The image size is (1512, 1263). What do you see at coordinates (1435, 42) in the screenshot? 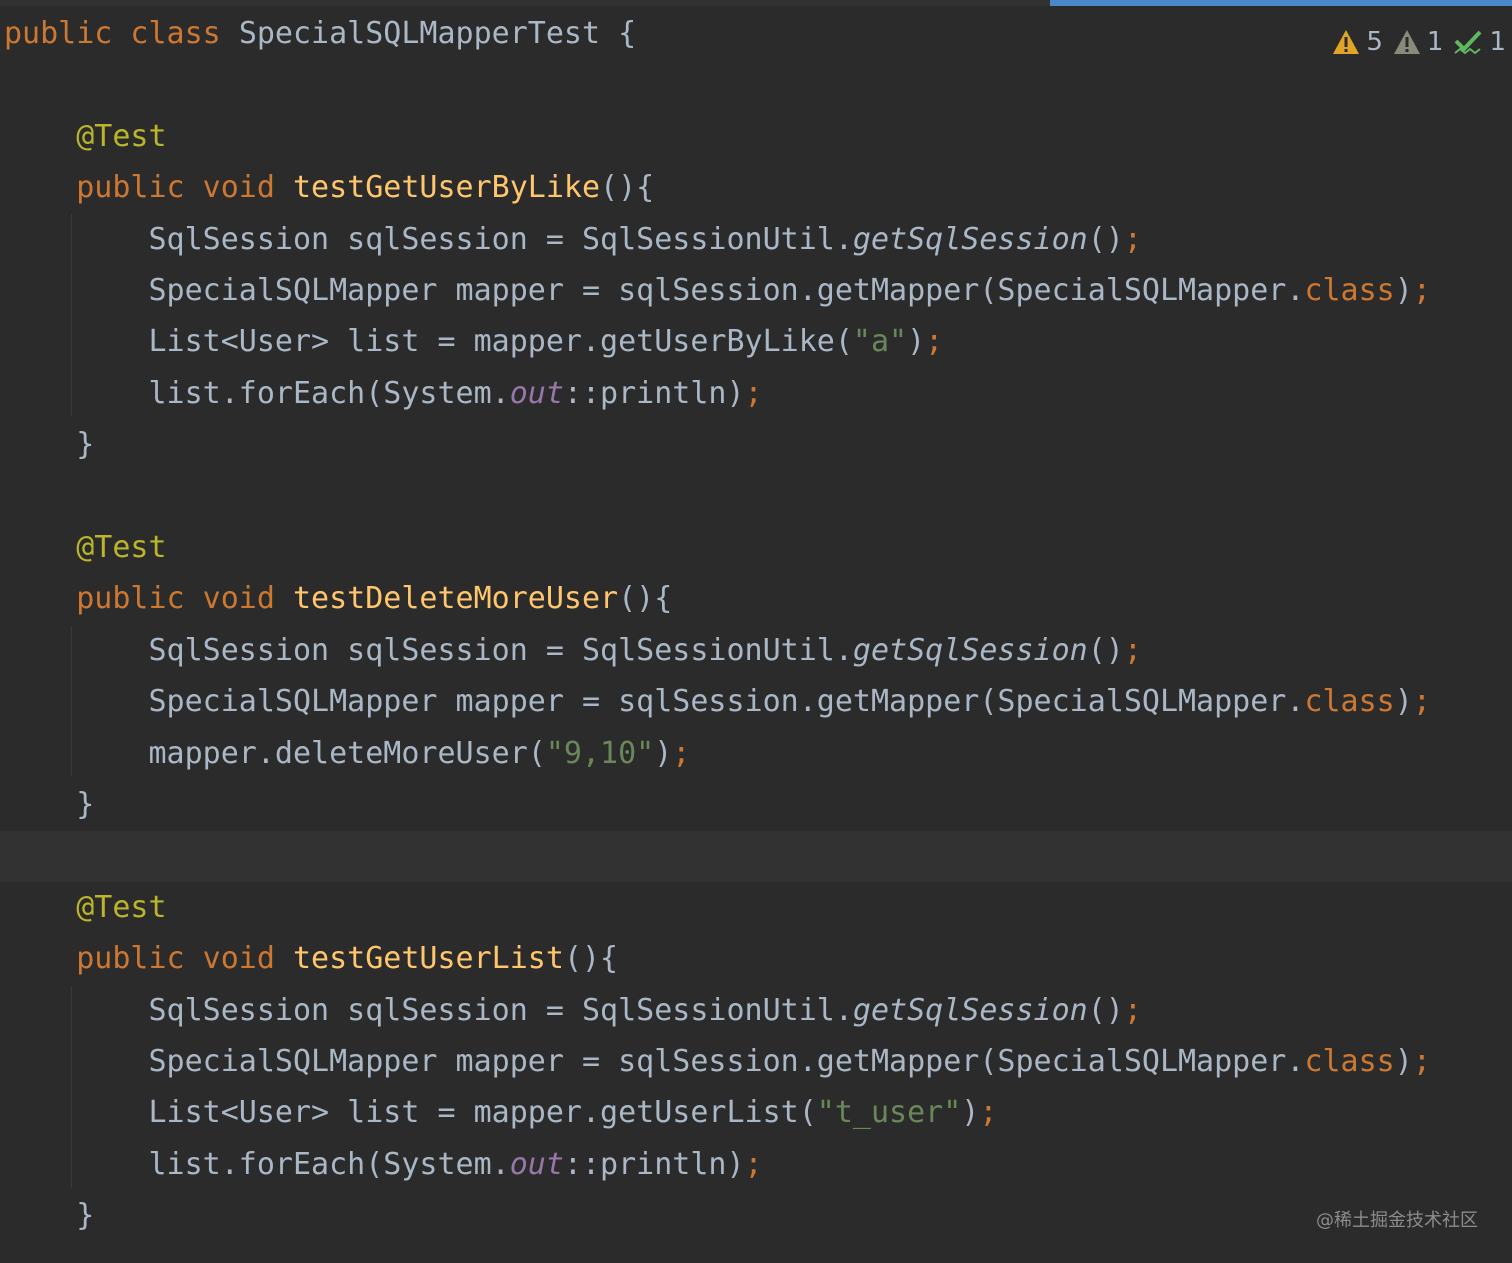
I see `weak-warnings-count: 1` at bounding box center [1435, 42].